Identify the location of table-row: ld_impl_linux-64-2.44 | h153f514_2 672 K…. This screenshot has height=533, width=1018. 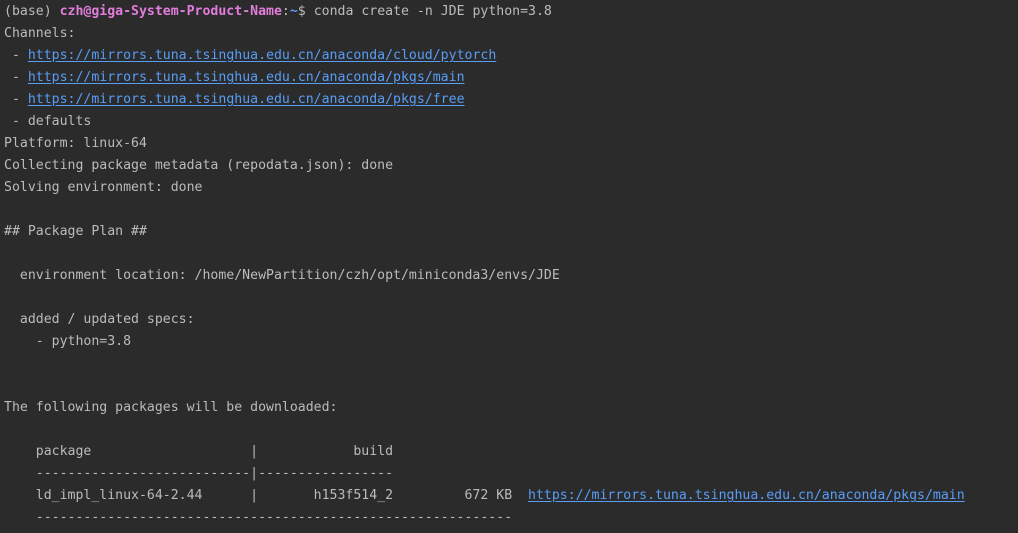
(511, 496).